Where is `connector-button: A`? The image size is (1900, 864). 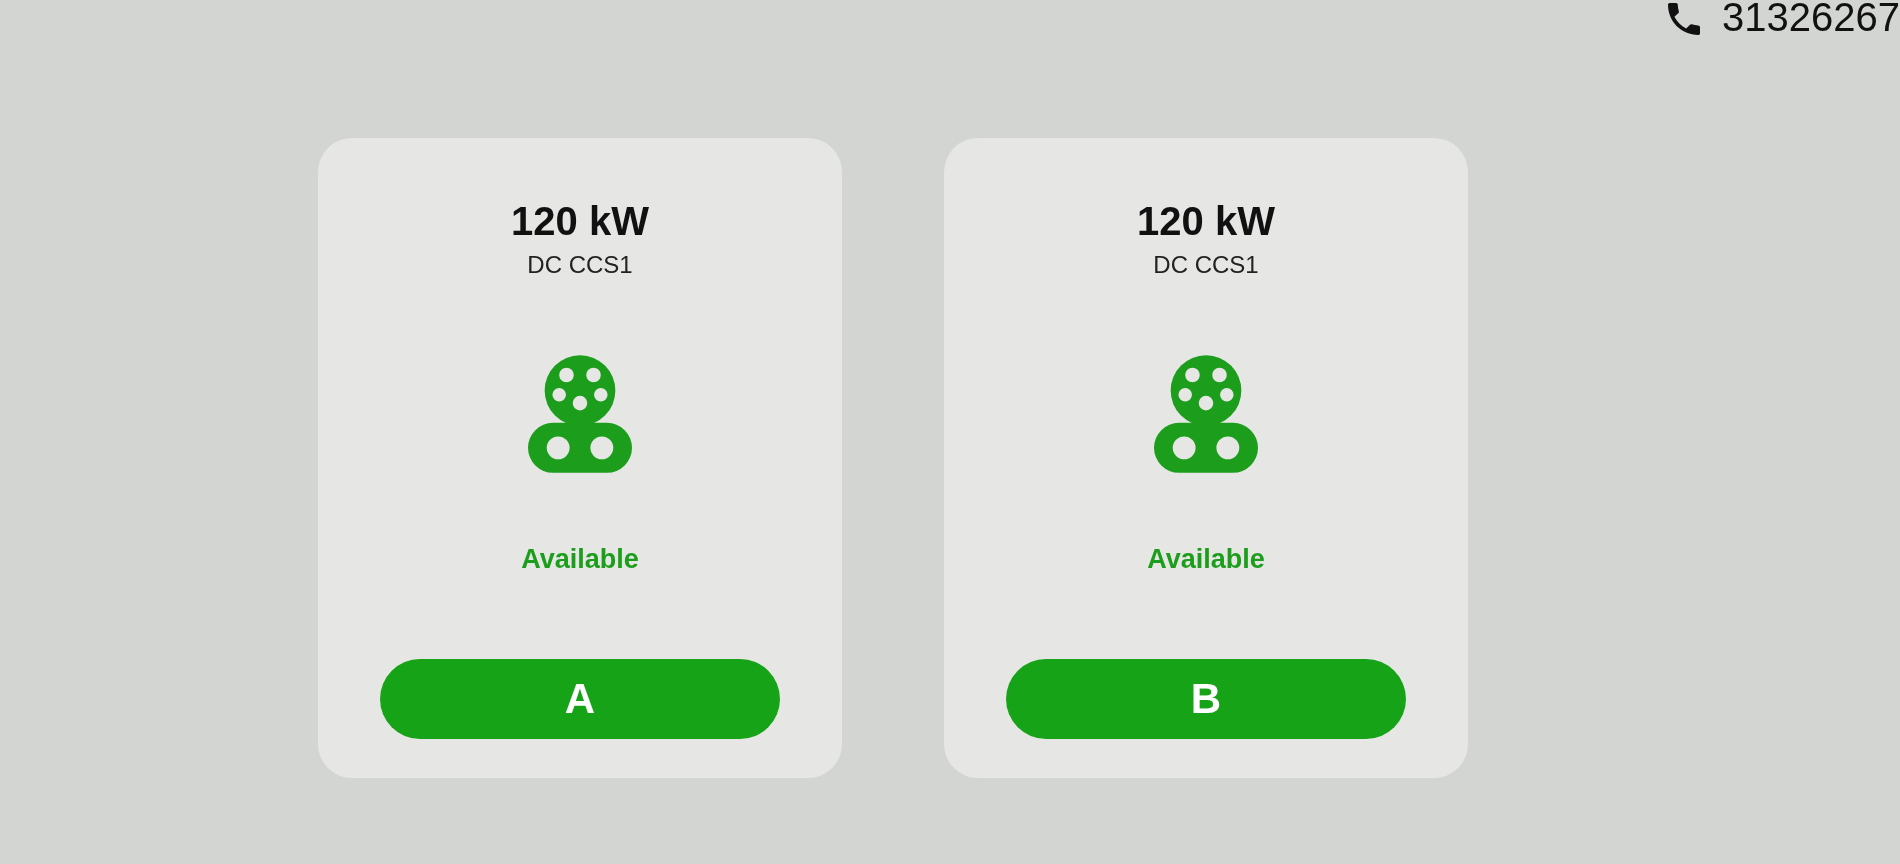 connector-button: A is located at coordinates (580, 699).